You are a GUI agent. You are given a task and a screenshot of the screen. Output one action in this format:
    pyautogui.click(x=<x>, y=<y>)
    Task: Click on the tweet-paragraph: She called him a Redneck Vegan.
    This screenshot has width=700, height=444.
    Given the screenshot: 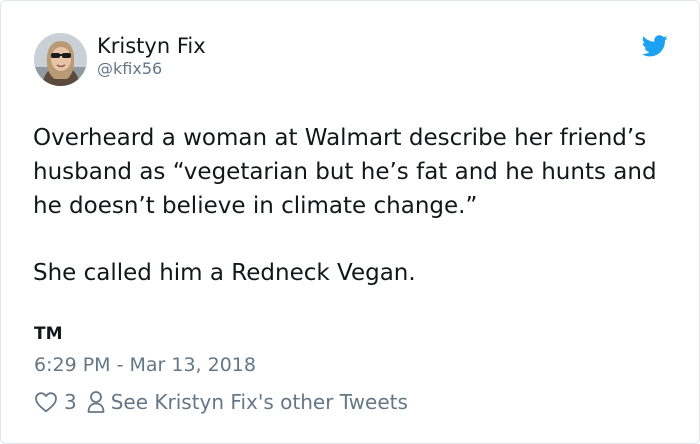 What is the action you would take?
    pyautogui.click(x=224, y=273)
    